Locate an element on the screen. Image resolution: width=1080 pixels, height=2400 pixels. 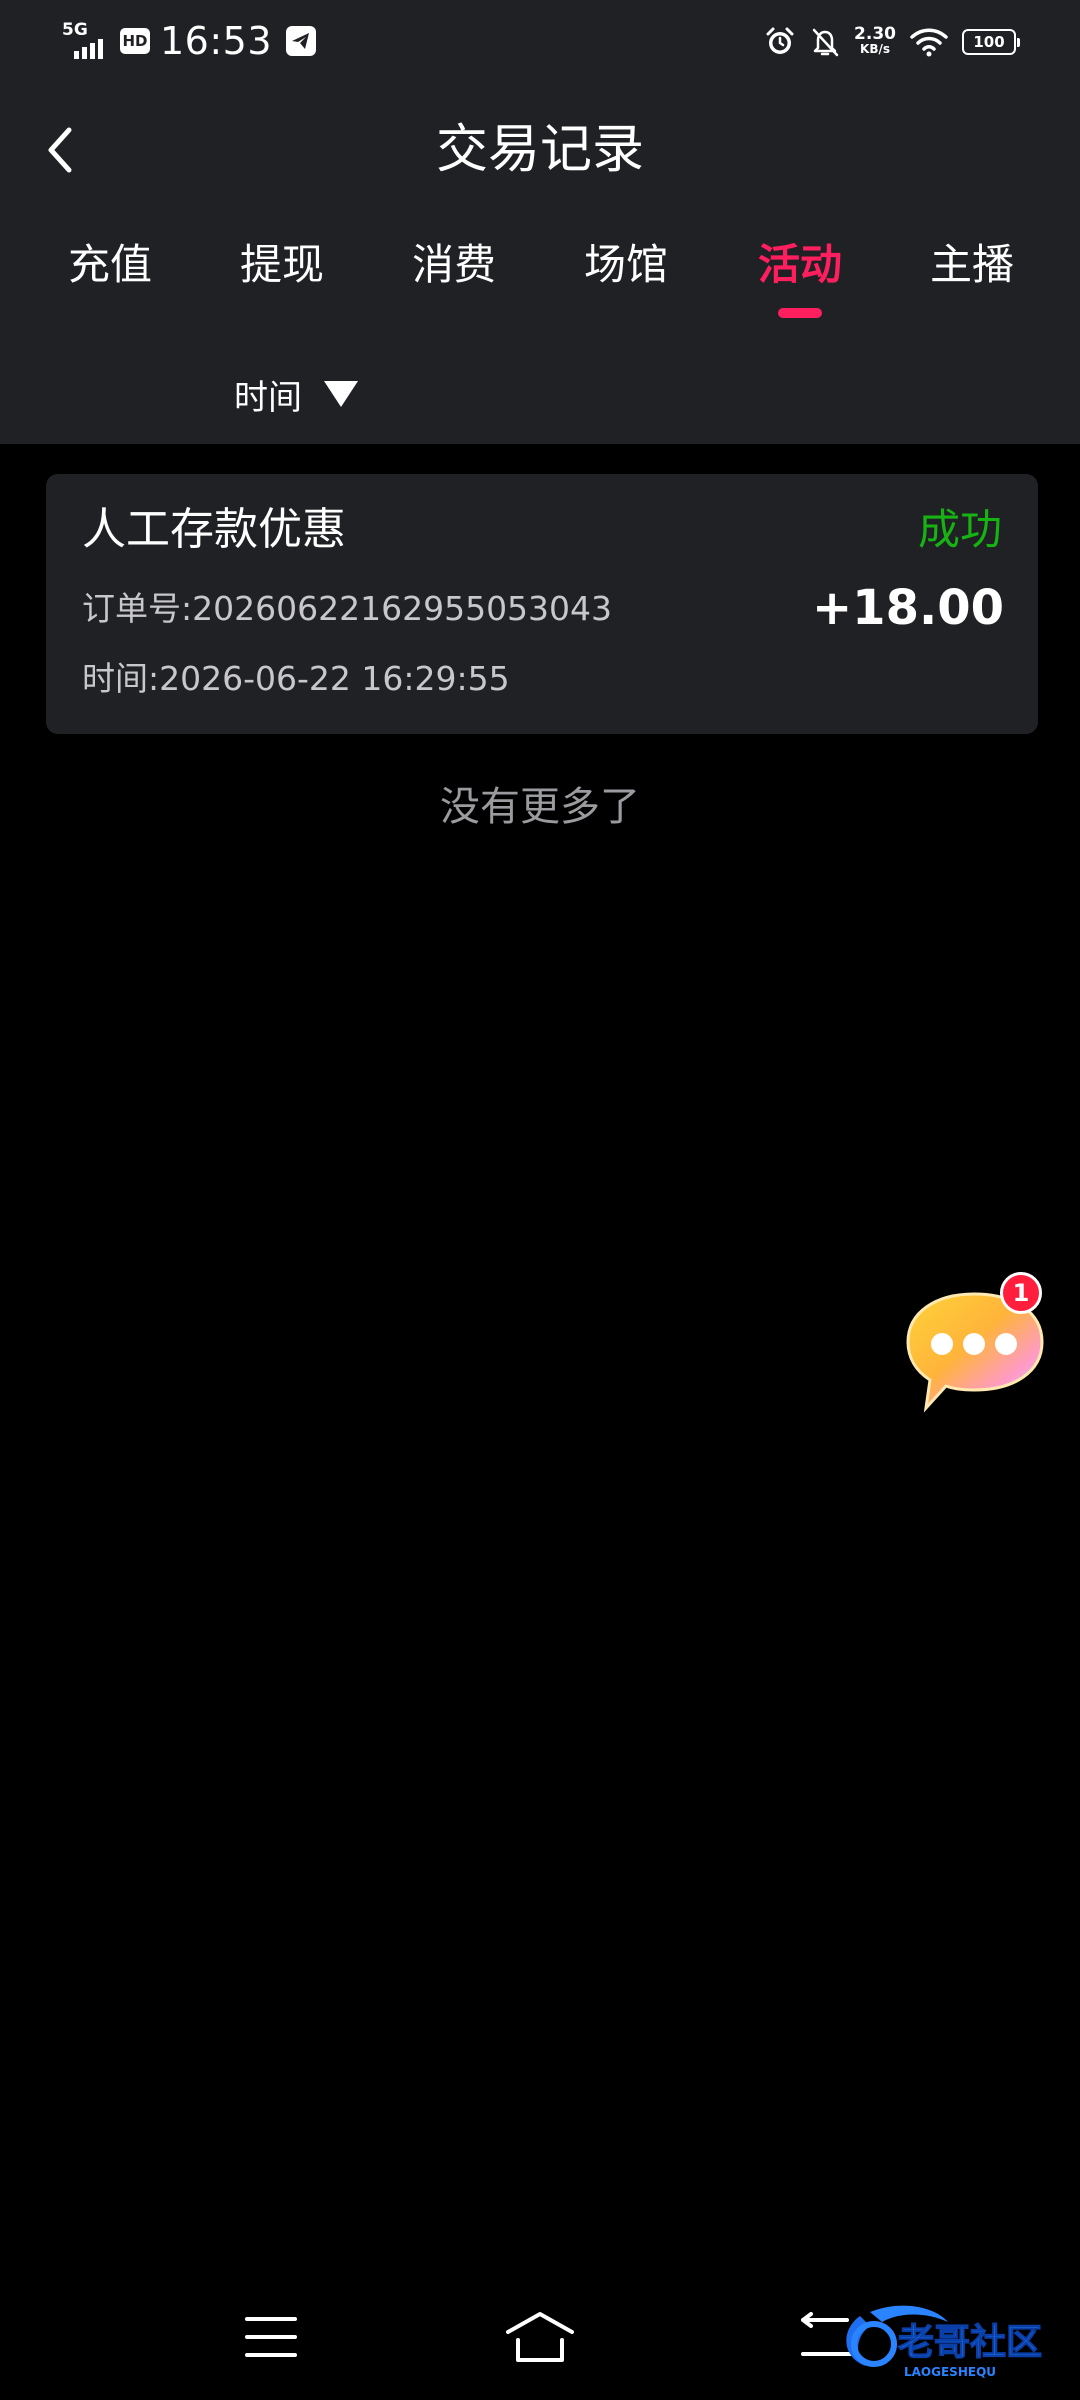
status-time: 16:53 is located at coordinates (216, 41).